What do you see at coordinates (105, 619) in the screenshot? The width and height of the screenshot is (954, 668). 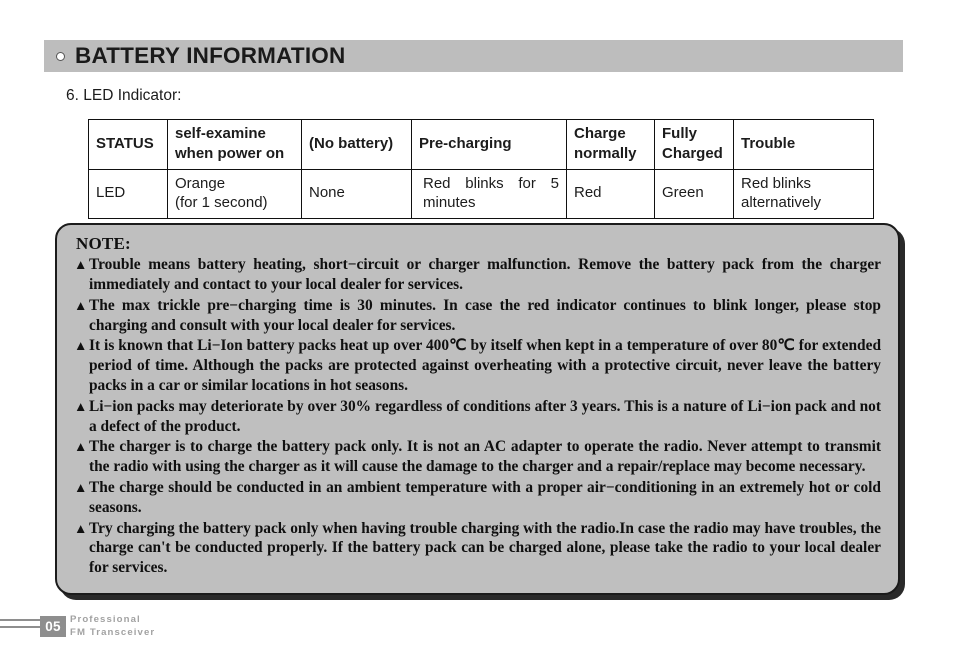 I see `footer-brand-line1: Professional` at bounding box center [105, 619].